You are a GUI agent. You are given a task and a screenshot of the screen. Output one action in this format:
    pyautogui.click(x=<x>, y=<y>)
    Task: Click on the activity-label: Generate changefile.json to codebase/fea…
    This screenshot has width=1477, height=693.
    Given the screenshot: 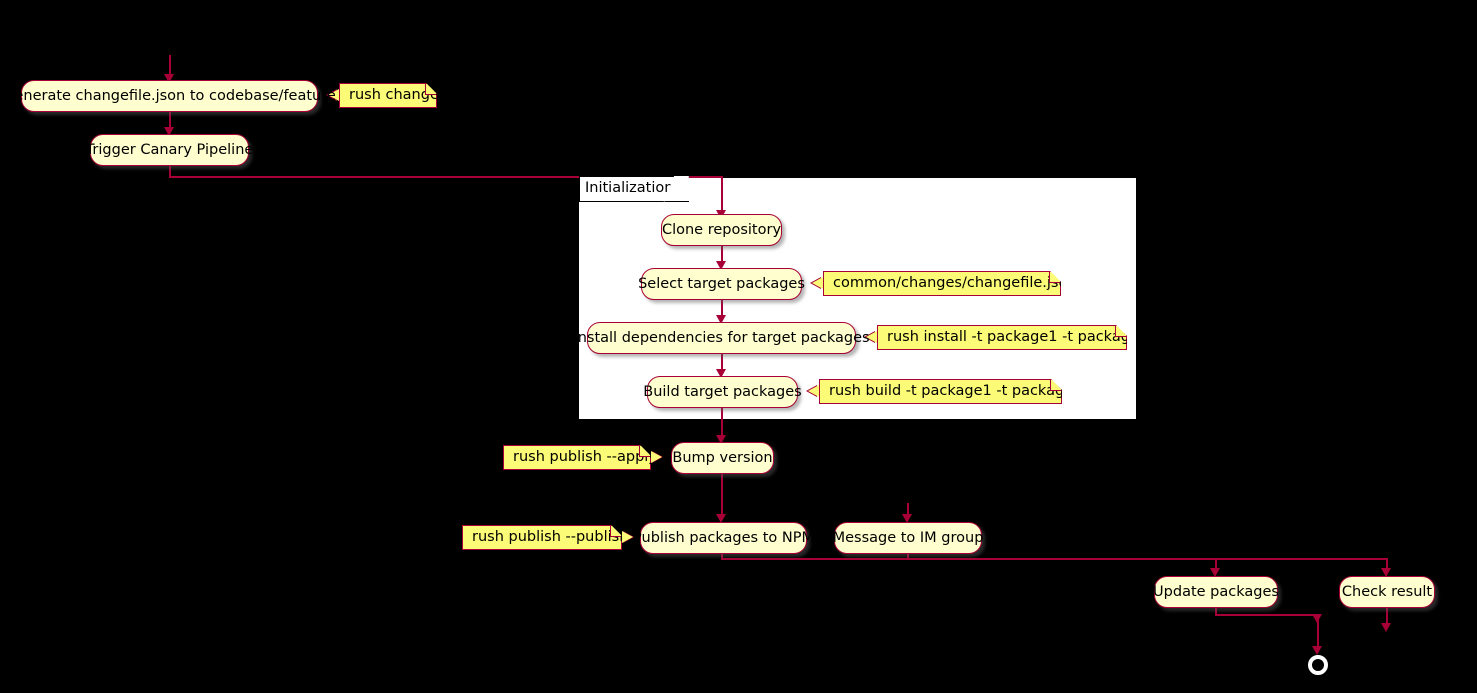 What is the action you would take?
    pyautogui.click(x=169, y=95)
    